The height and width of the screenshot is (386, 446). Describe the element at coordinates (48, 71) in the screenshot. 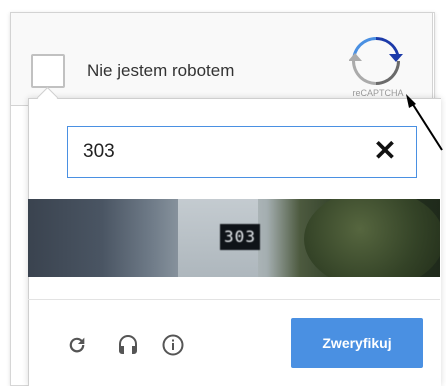

I see `not-a-robot-checkbox` at that location.